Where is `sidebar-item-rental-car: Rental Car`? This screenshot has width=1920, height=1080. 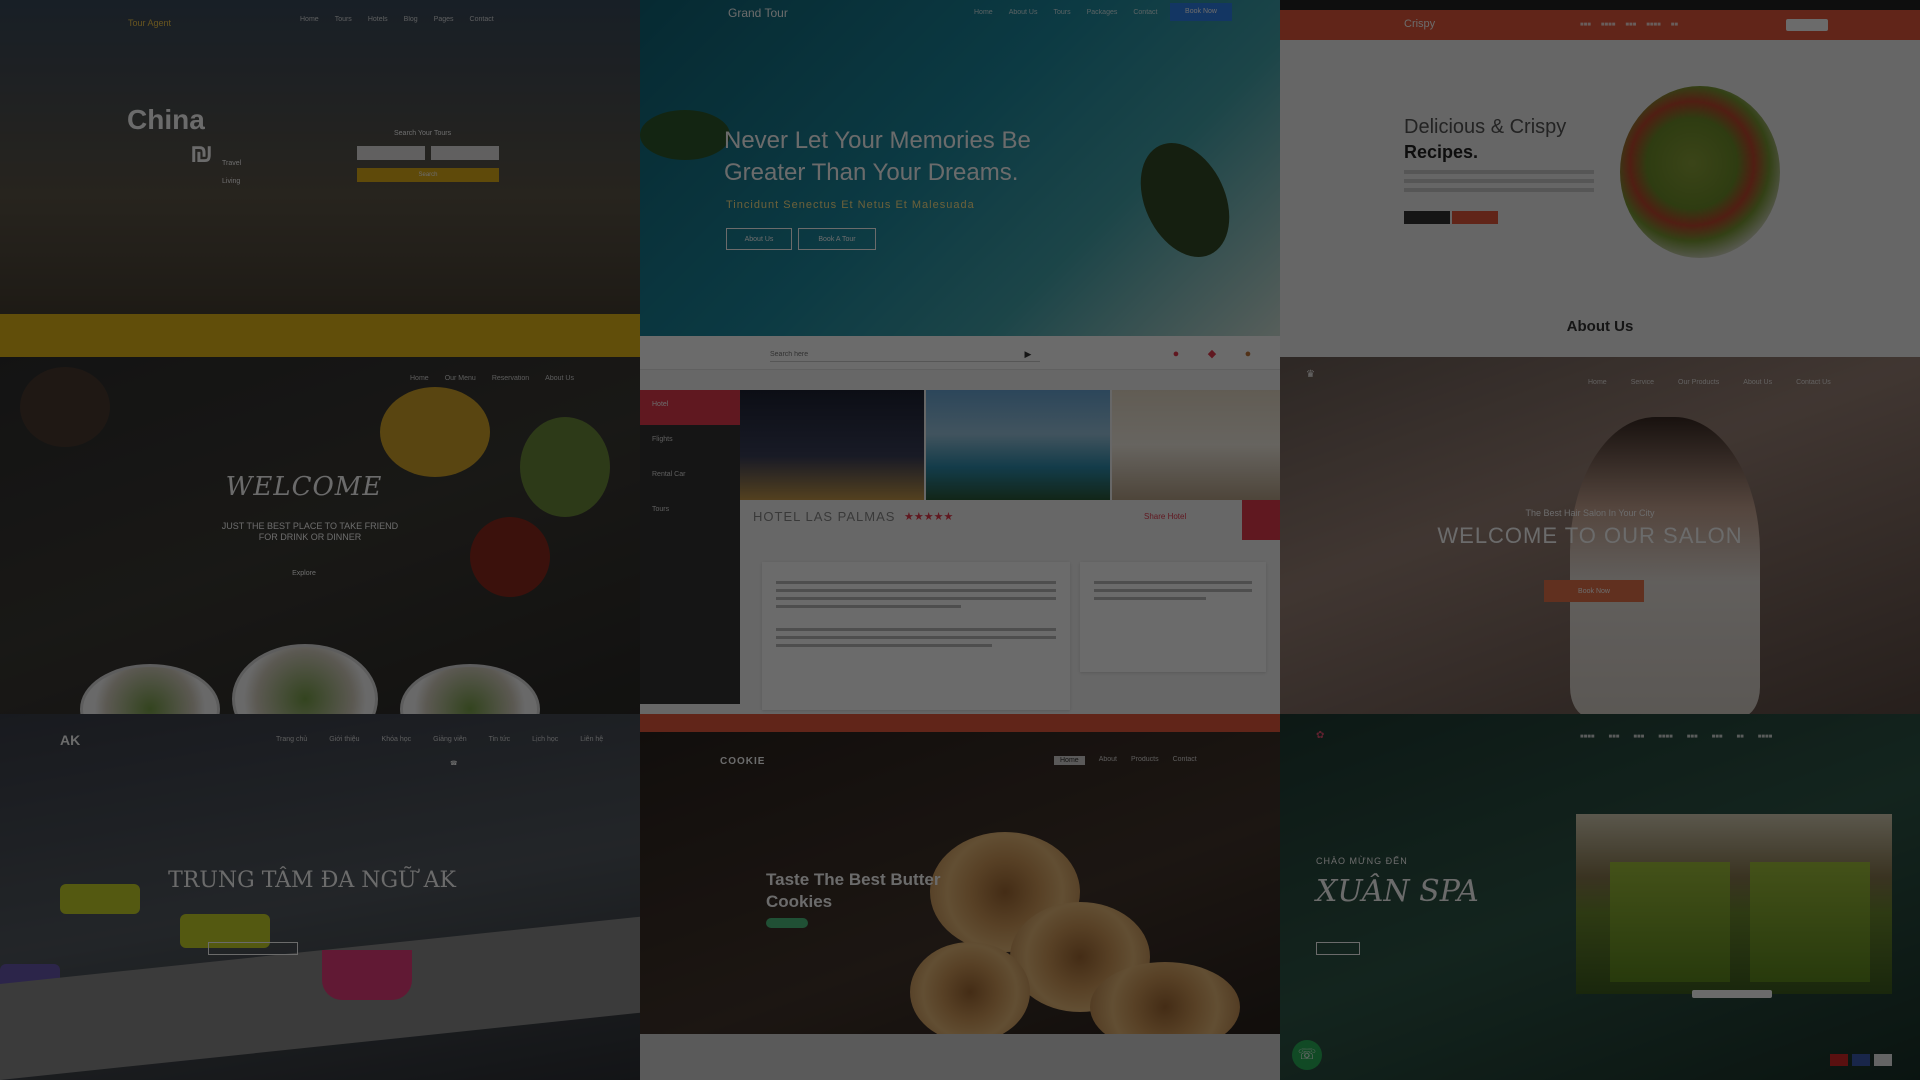
sidebar-item-rental-car: Rental Car is located at coordinates (690, 477).